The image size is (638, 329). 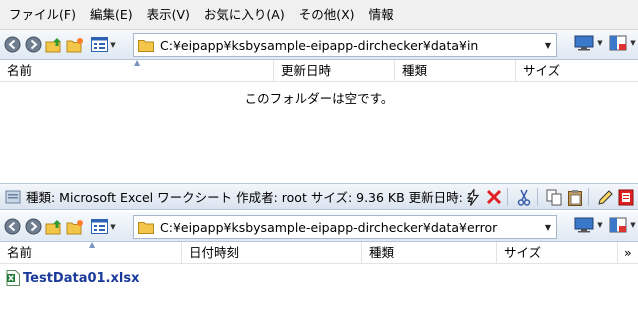 I want to click on pane2-col-datetime: 日付時刻, so click(x=272, y=253).